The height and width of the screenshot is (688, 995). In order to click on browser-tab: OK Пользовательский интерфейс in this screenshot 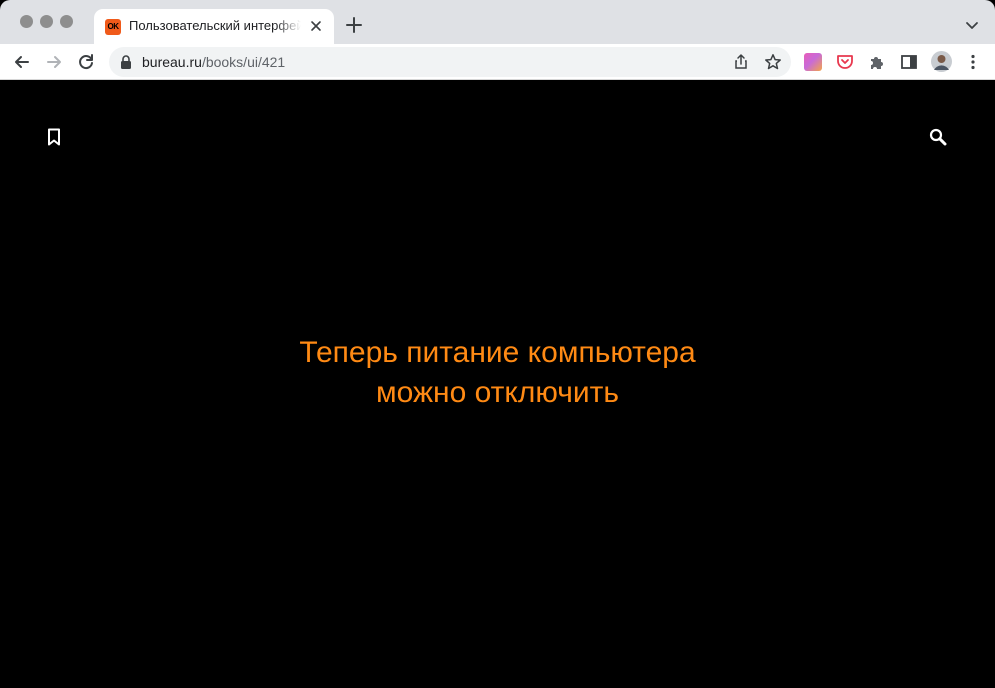, I will do `click(214, 26)`.